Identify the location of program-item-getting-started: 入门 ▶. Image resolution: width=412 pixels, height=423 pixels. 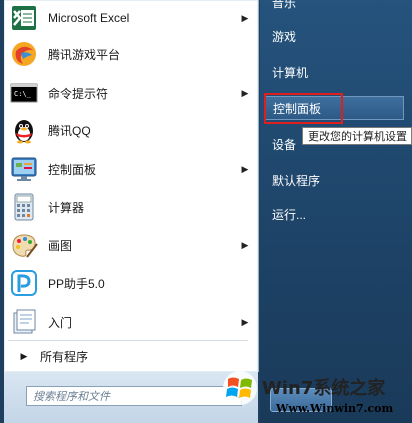
(128, 322).